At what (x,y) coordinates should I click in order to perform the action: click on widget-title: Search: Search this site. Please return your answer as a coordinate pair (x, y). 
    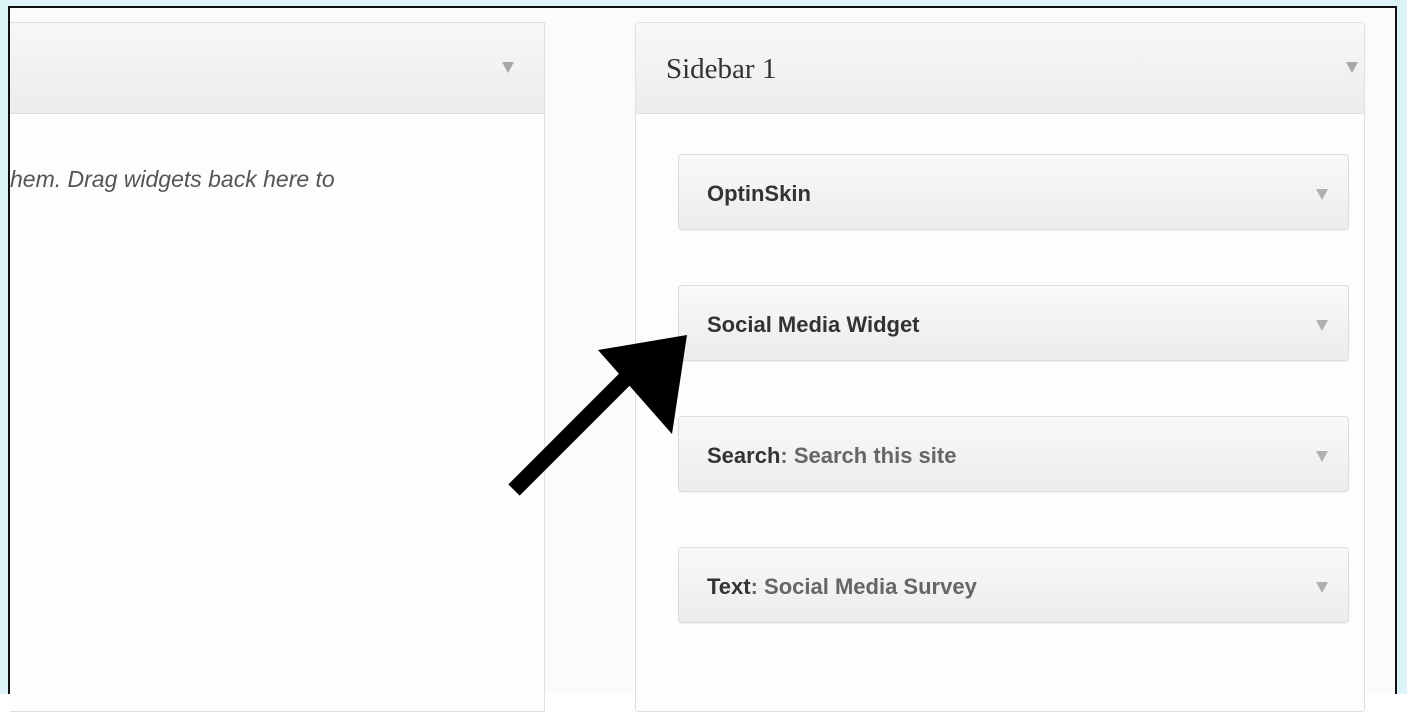
    Looking at the image, I should click on (831, 456).